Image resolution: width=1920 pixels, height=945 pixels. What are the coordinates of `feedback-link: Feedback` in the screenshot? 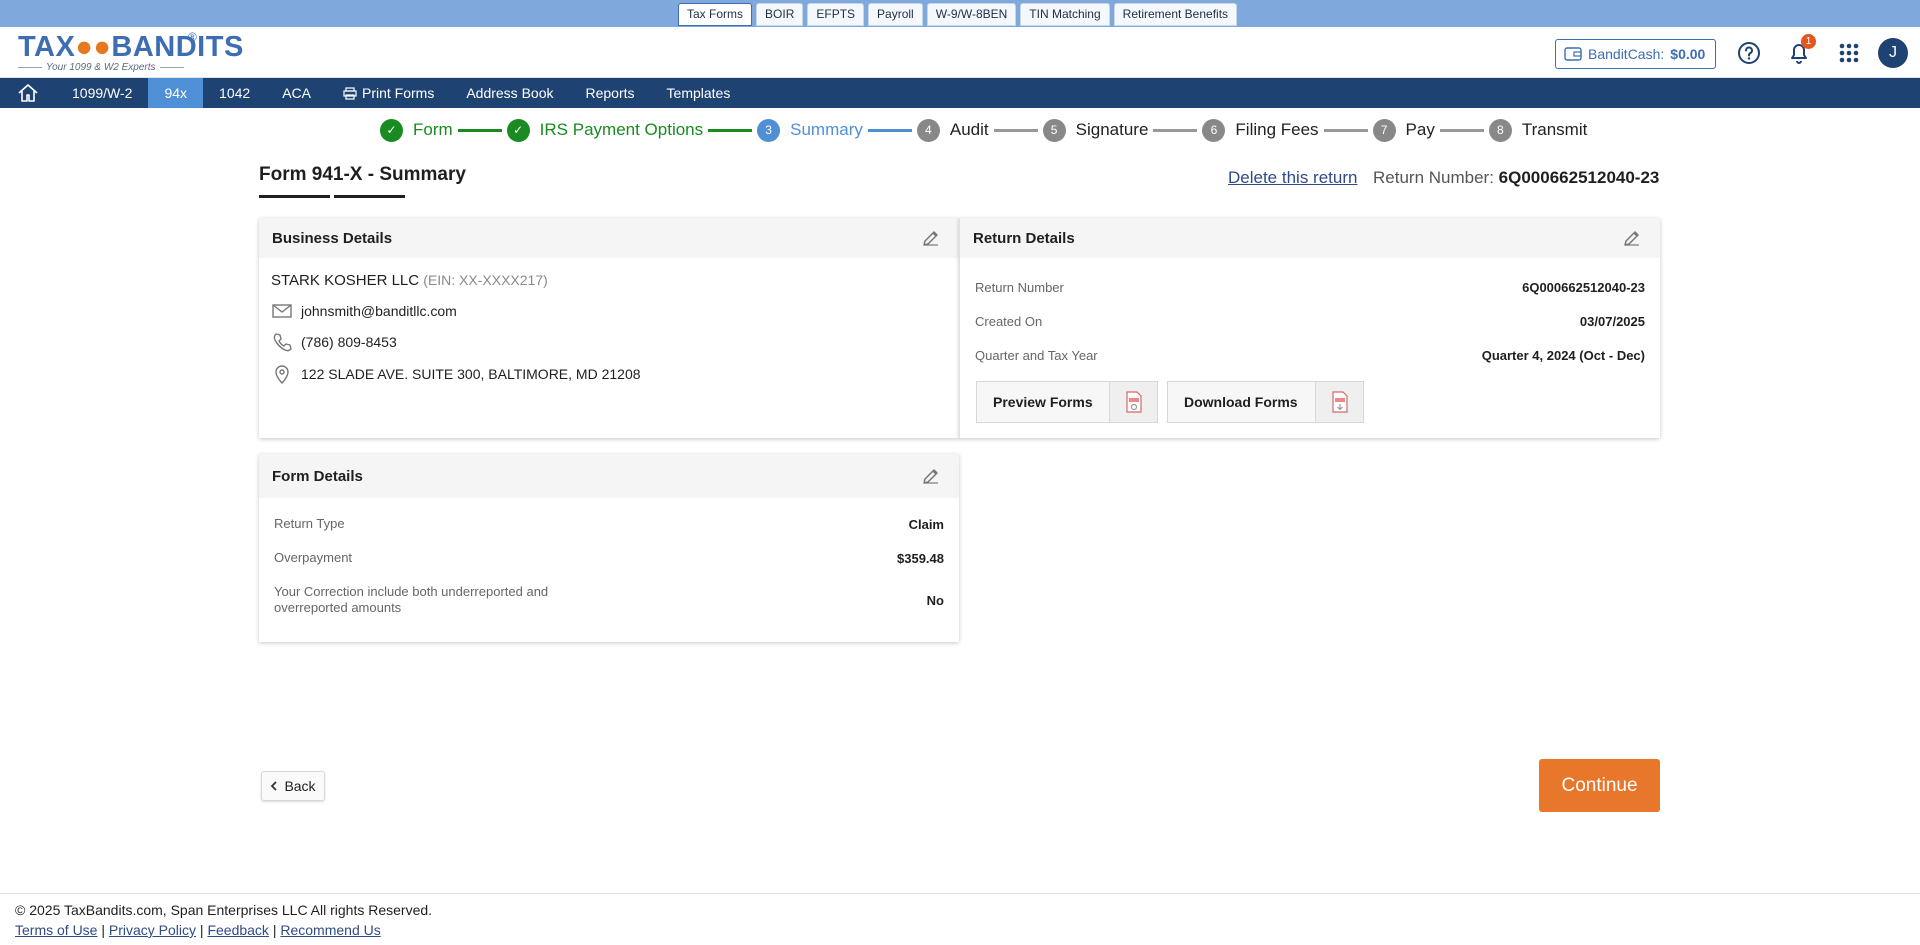 It's located at (237, 930).